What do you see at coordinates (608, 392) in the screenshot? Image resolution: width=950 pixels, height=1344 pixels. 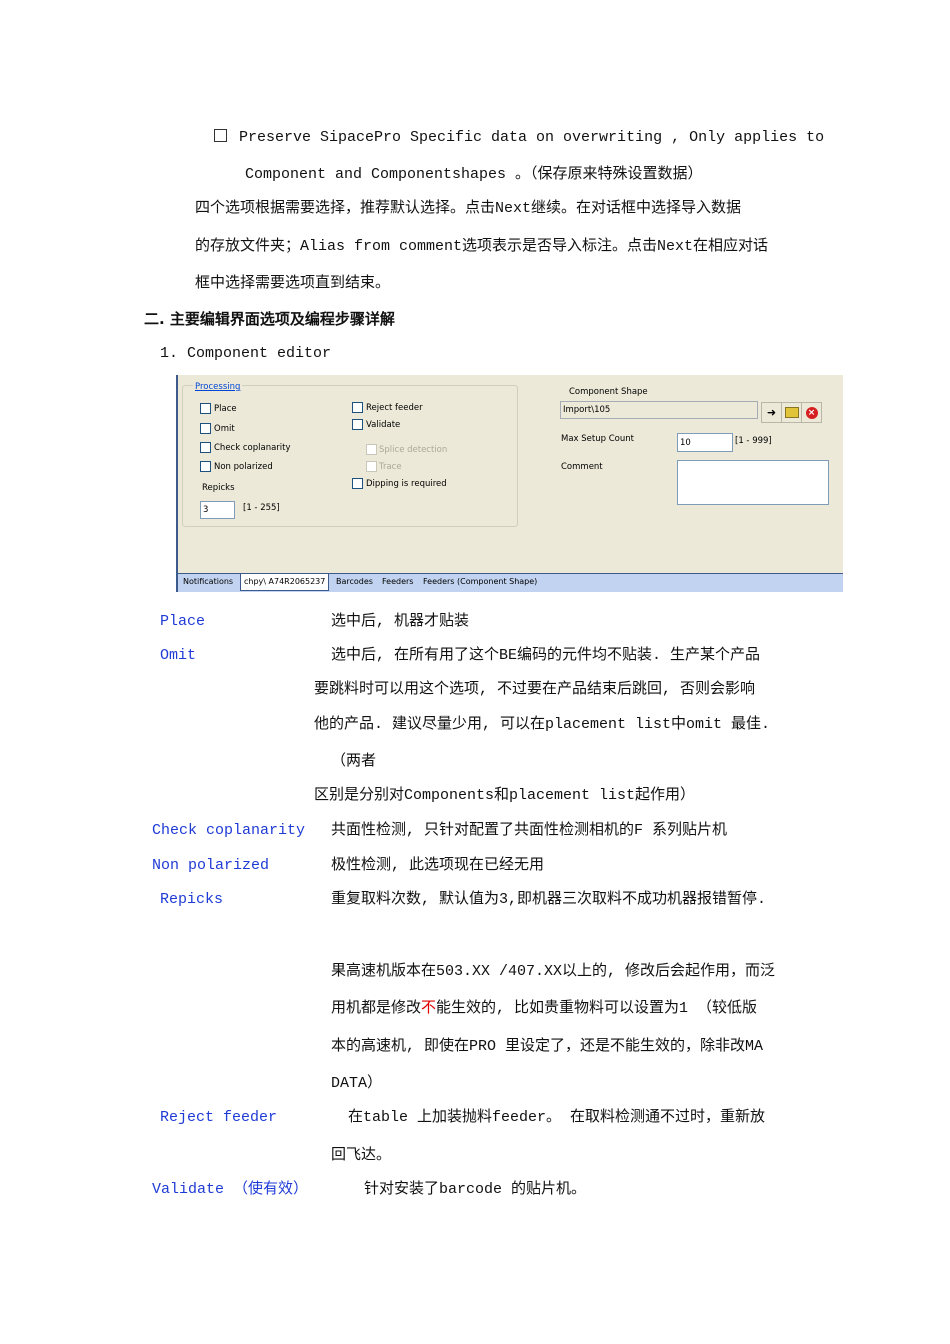 I see `component-shape-label: Component Shape` at bounding box center [608, 392].